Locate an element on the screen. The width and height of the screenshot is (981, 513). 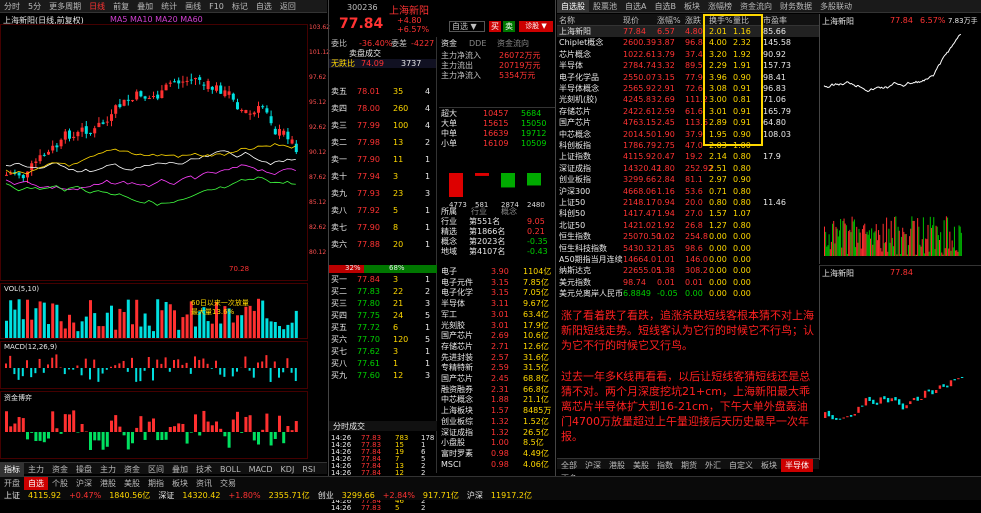
concept-row: 上海板块1.578485万 is located at coordinates (497, 410).